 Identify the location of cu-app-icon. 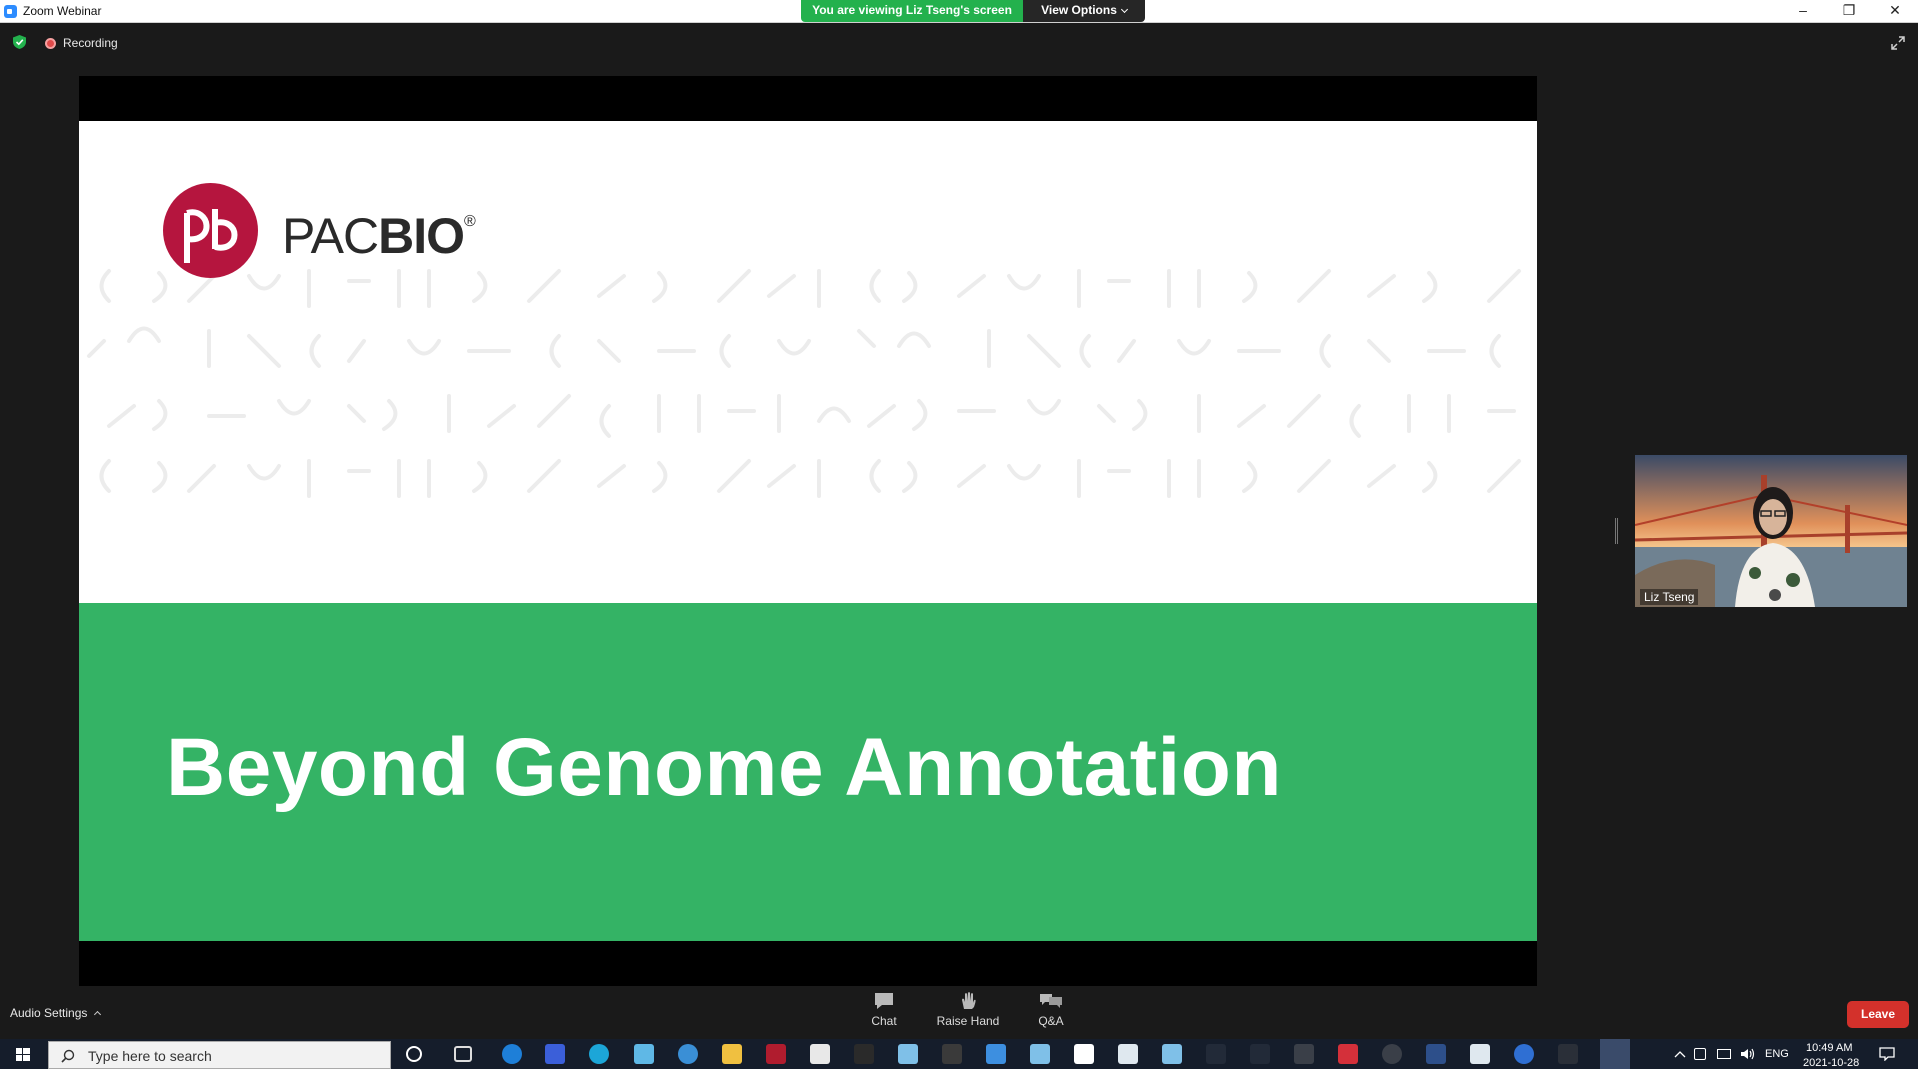
(952, 1054).